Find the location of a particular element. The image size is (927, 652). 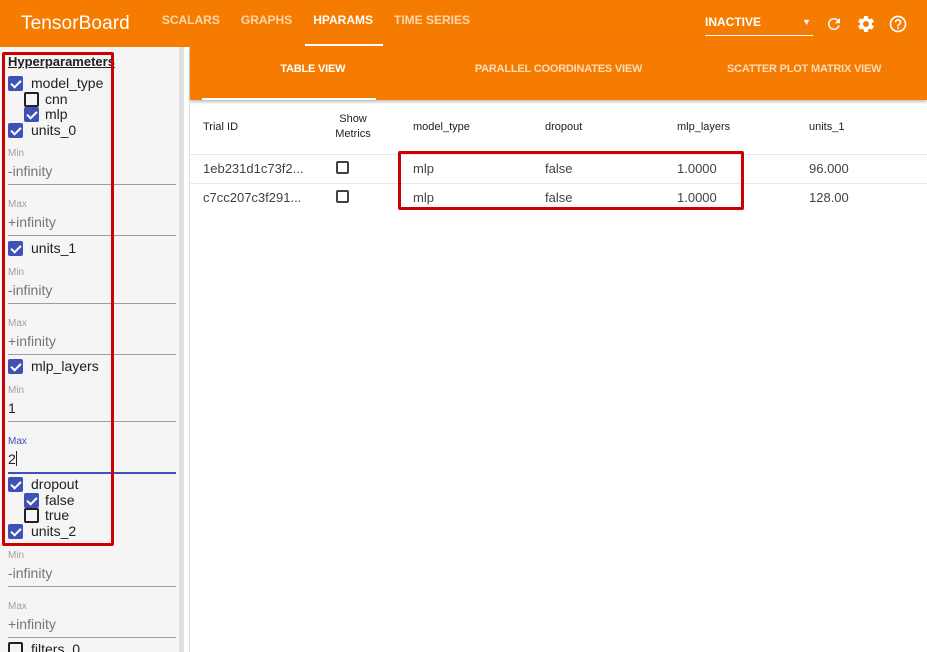

table-row: c7cc207c3f291... mlp false 1.0000 128.00 is located at coordinates (558, 197).